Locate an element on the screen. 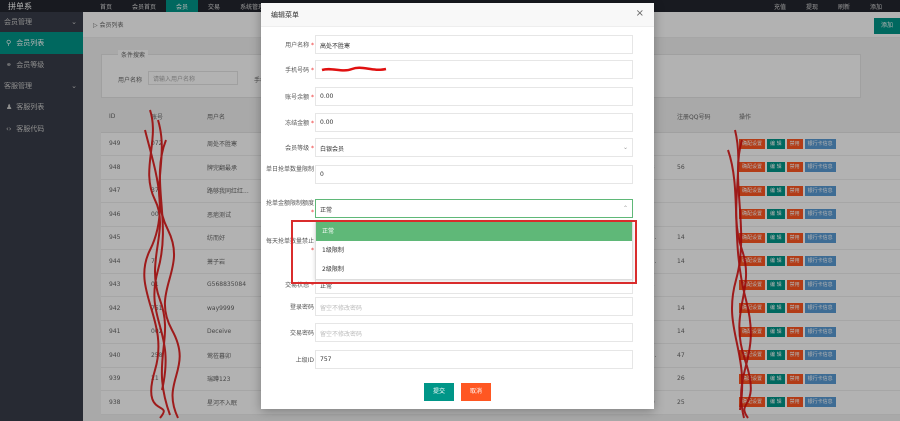 This screenshot has width=900, height=421. field-label: 单日抢单数量限制 is located at coordinates (289, 169).